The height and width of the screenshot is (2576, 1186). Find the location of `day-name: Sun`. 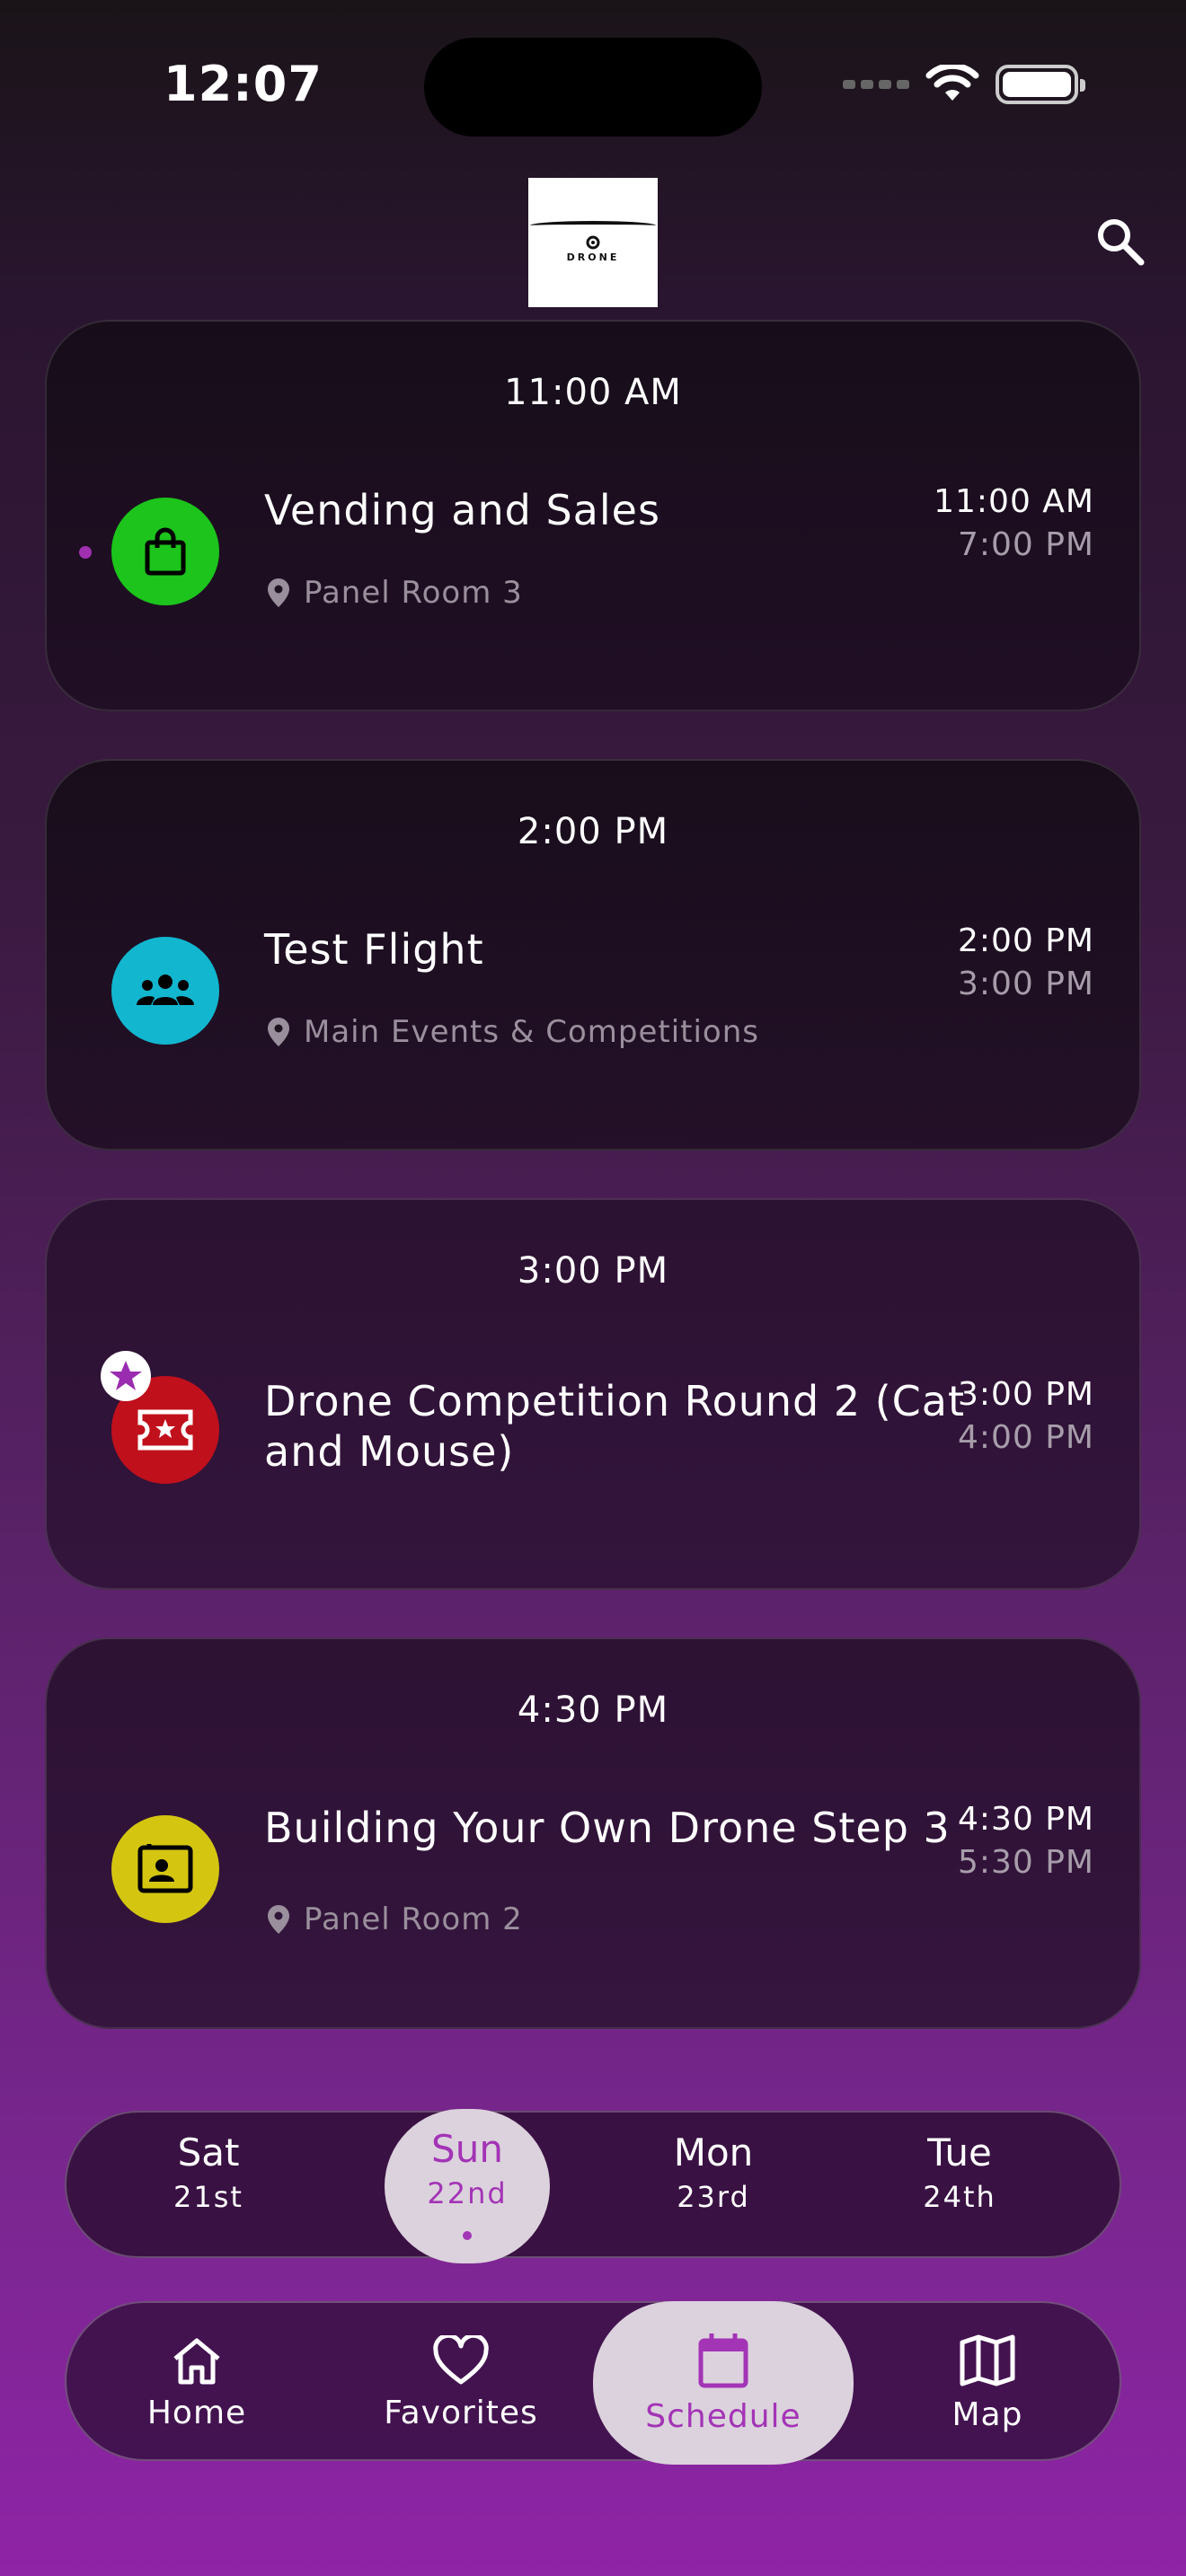

day-name: Sun is located at coordinates (467, 2149).